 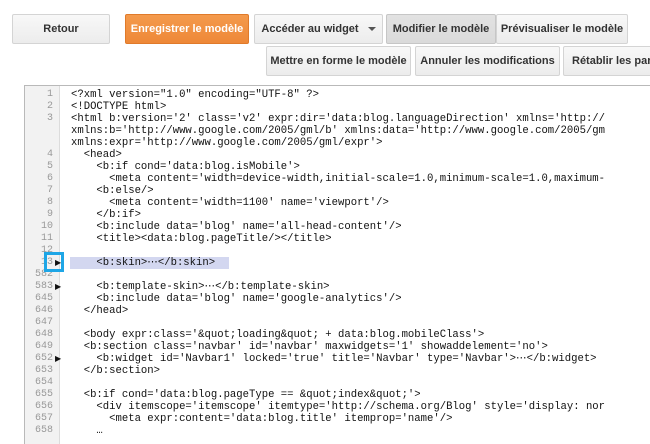 What do you see at coordinates (310, 29) in the screenshot?
I see `jump-to-widget-label: Accéder au widget` at bounding box center [310, 29].